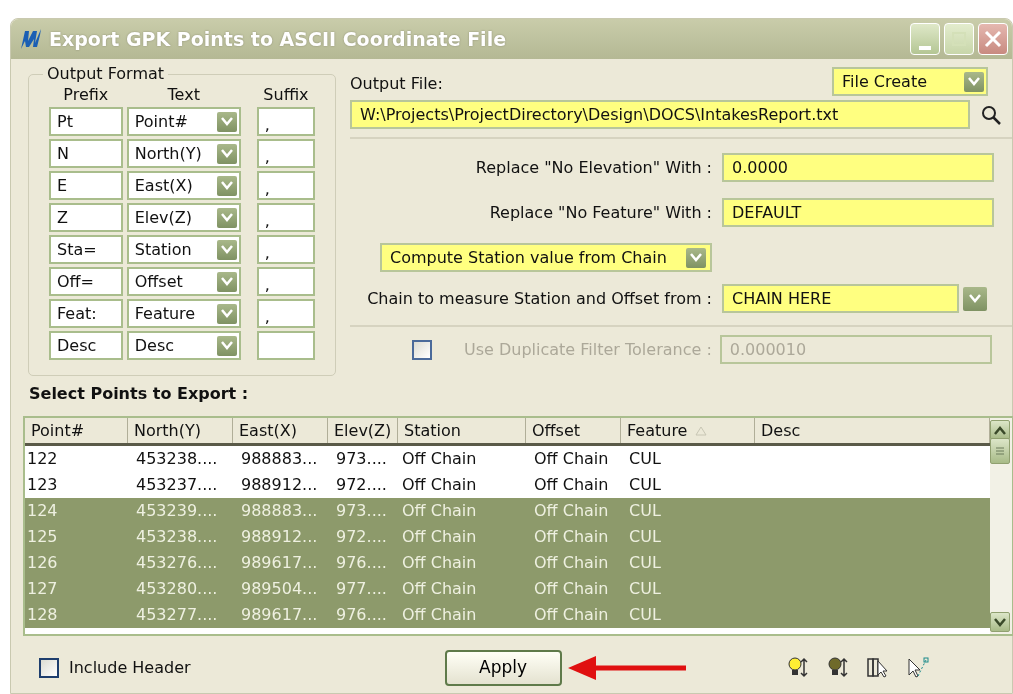 This screenshot has height=694, width=1013. Describe the element at coordinates (363, 430) in the screenshot. I see `column-header: Elev(Z)` at that location.